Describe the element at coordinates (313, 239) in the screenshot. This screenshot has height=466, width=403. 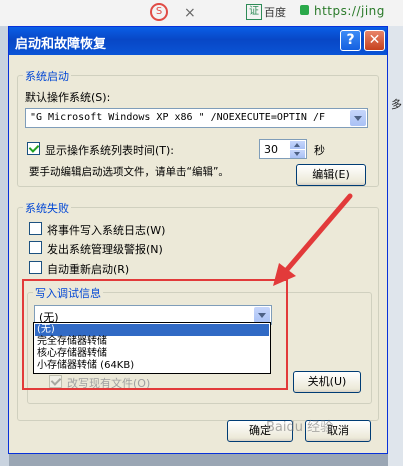
I see `annotation-arrow-icon` at that location.